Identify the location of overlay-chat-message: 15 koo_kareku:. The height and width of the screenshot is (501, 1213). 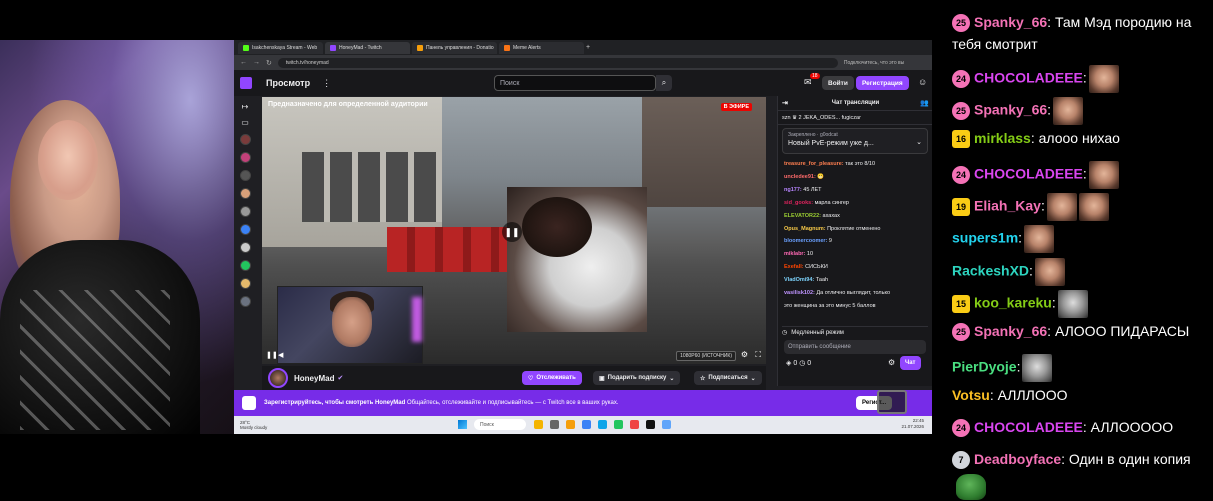
(1020, 304).